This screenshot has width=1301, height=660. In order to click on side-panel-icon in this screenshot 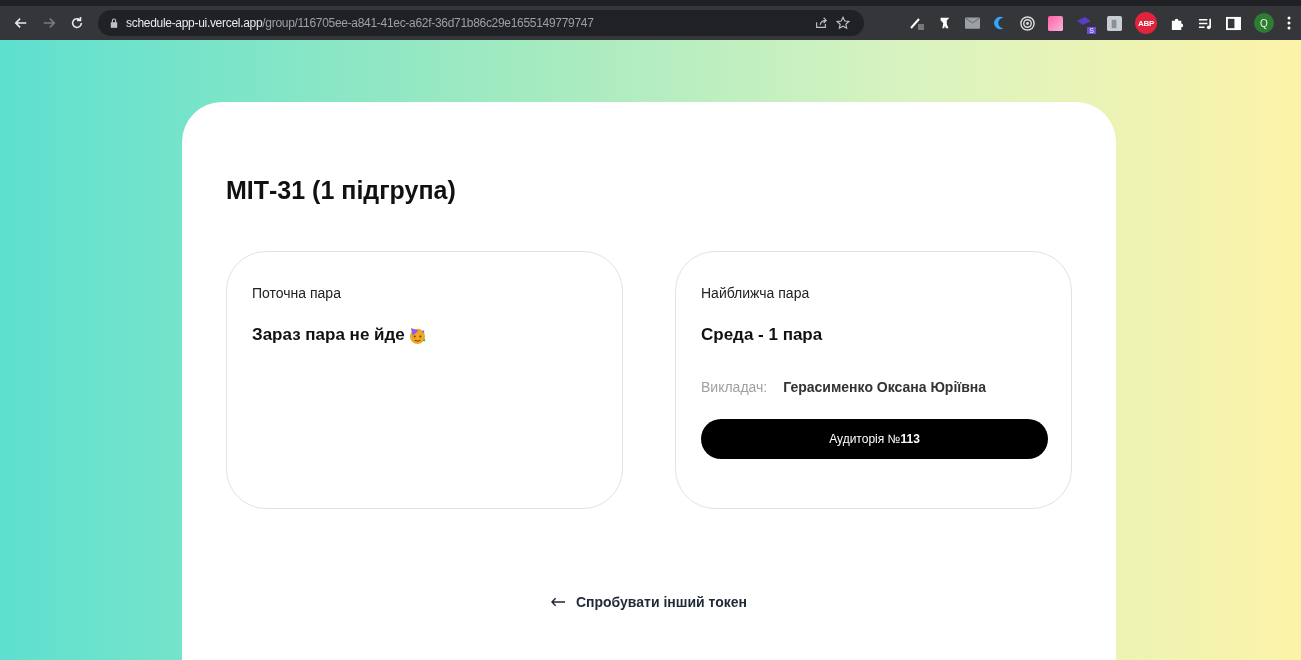, I will do `click(1233, 23)`.